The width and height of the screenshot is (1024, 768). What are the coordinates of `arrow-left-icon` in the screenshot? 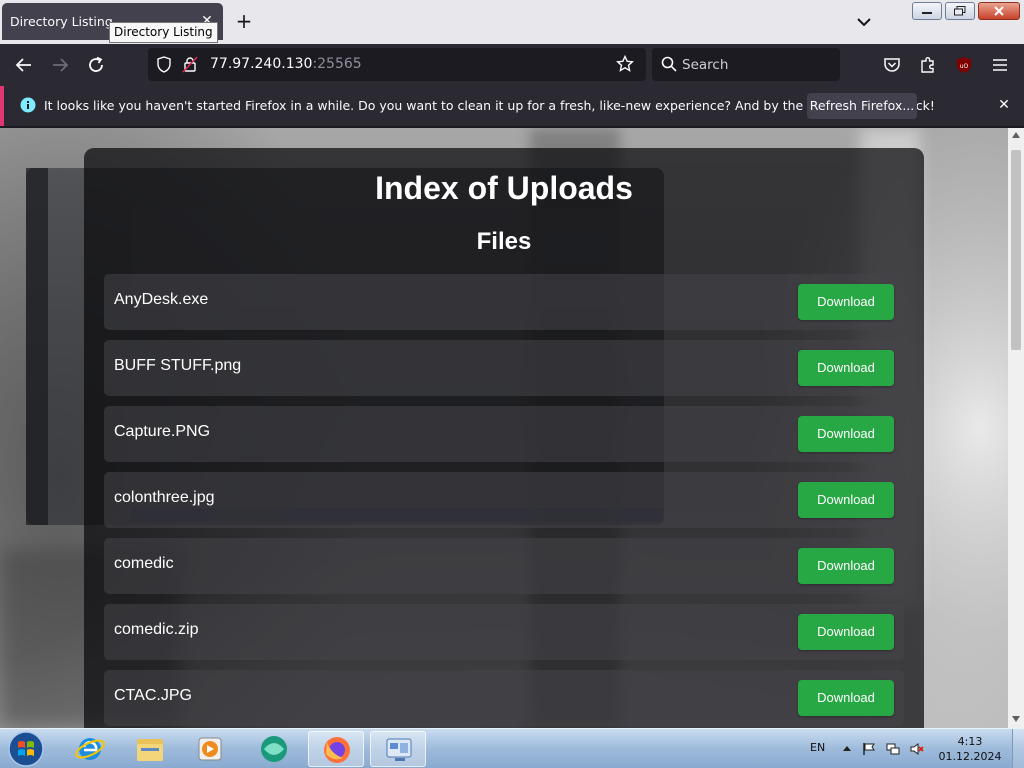 It's located at (23, 65).